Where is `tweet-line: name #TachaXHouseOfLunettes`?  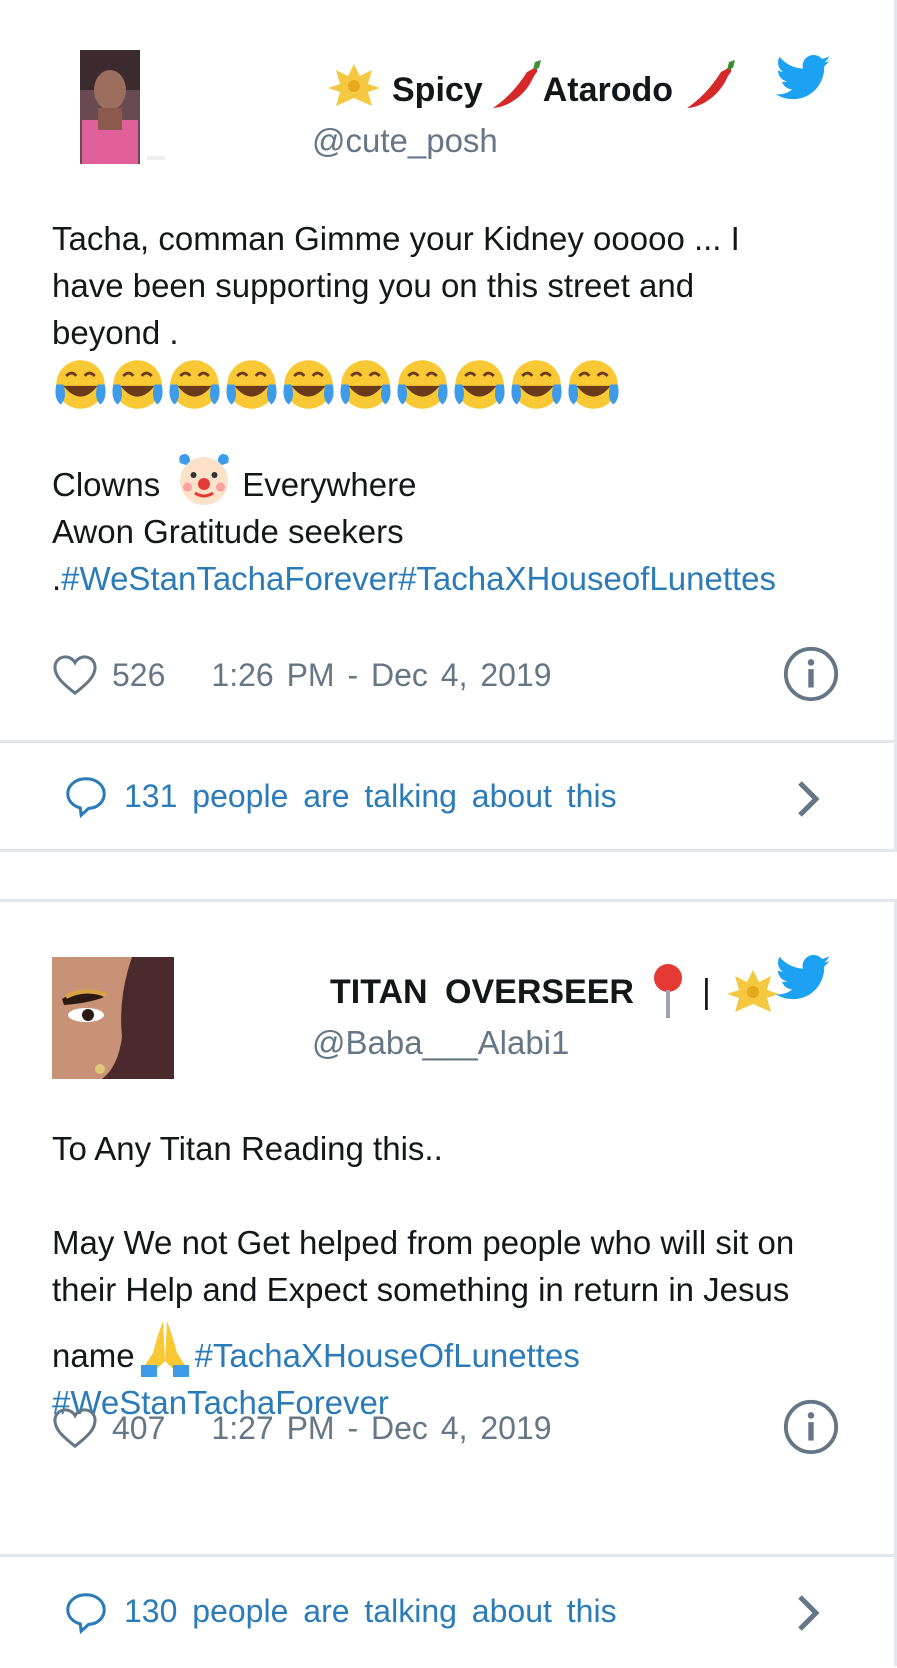 tweet-line: name #TachaXHouseOfLunettes is located at coordinates (437, 1346).